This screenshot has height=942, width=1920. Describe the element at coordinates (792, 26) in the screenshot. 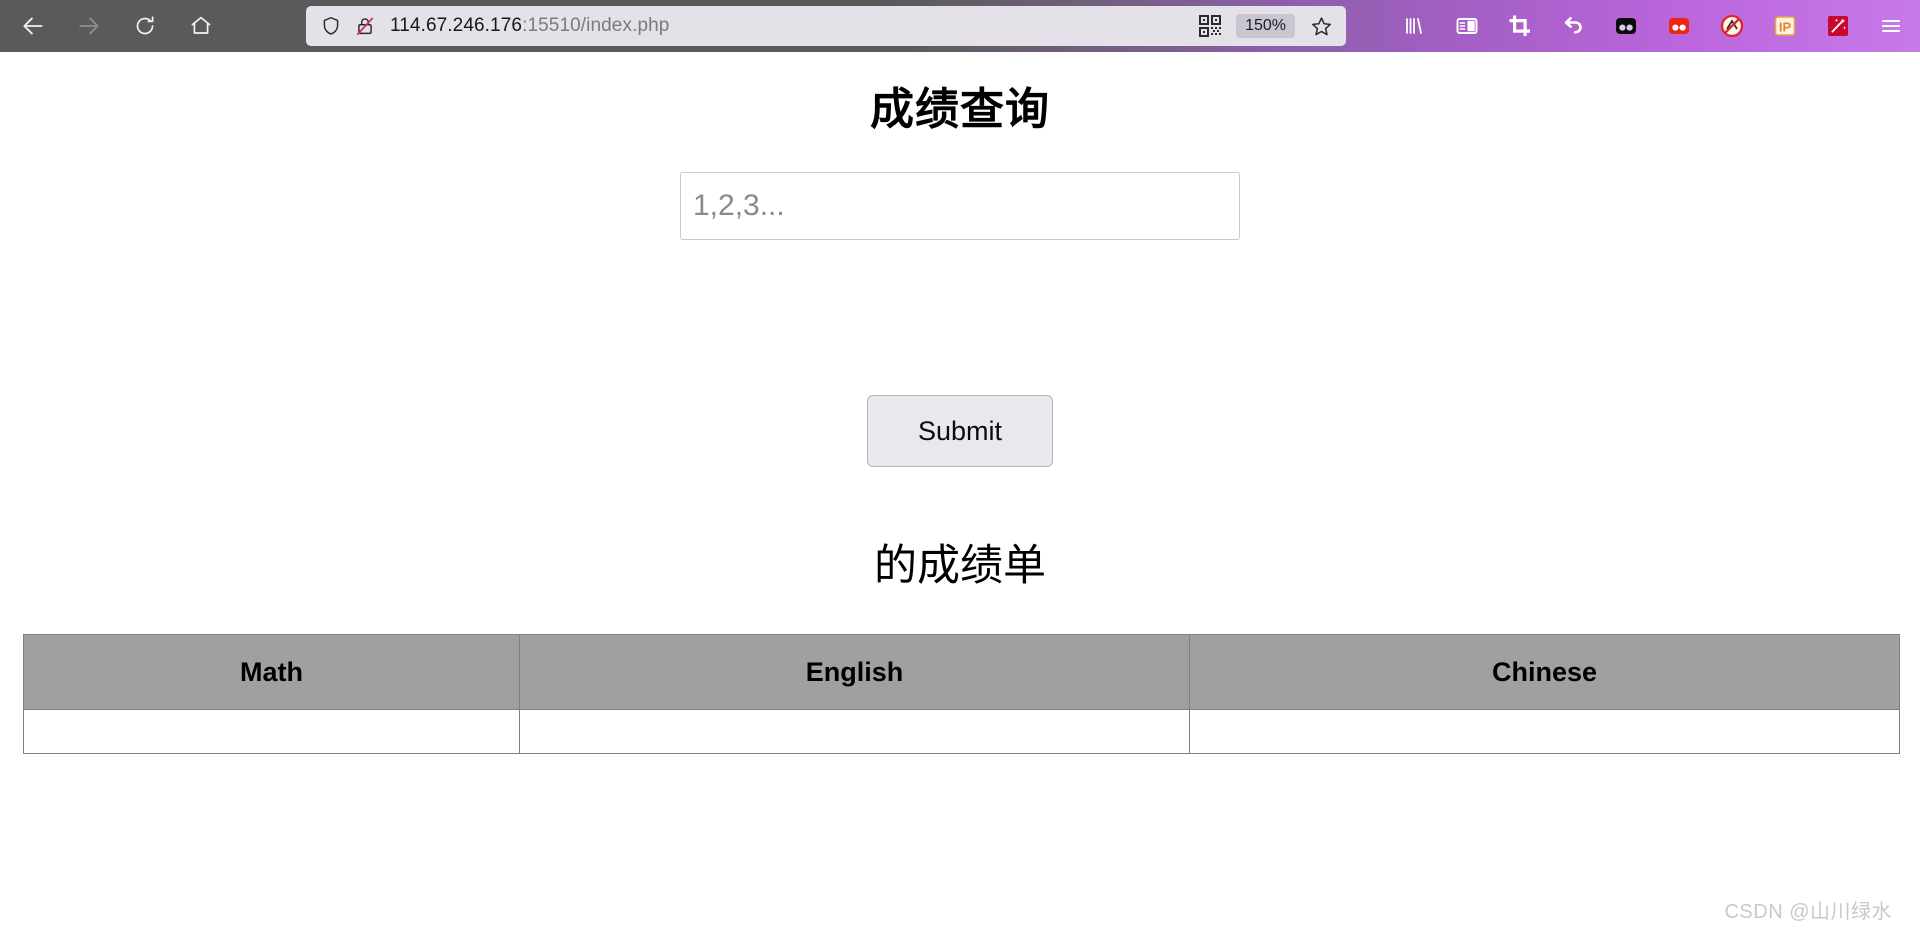

I see `url-text: 114.67.246.176:15510/index.php` at that location.